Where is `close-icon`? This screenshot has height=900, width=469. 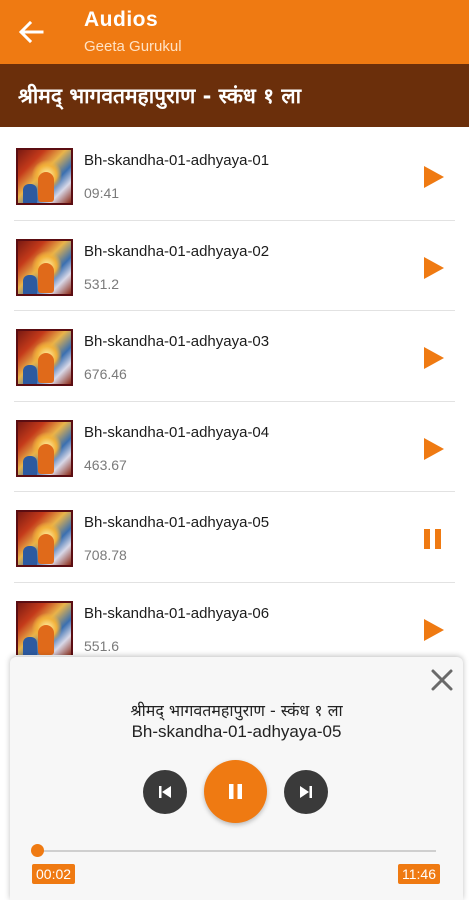 close-icon is located at coordinates (442, 680).